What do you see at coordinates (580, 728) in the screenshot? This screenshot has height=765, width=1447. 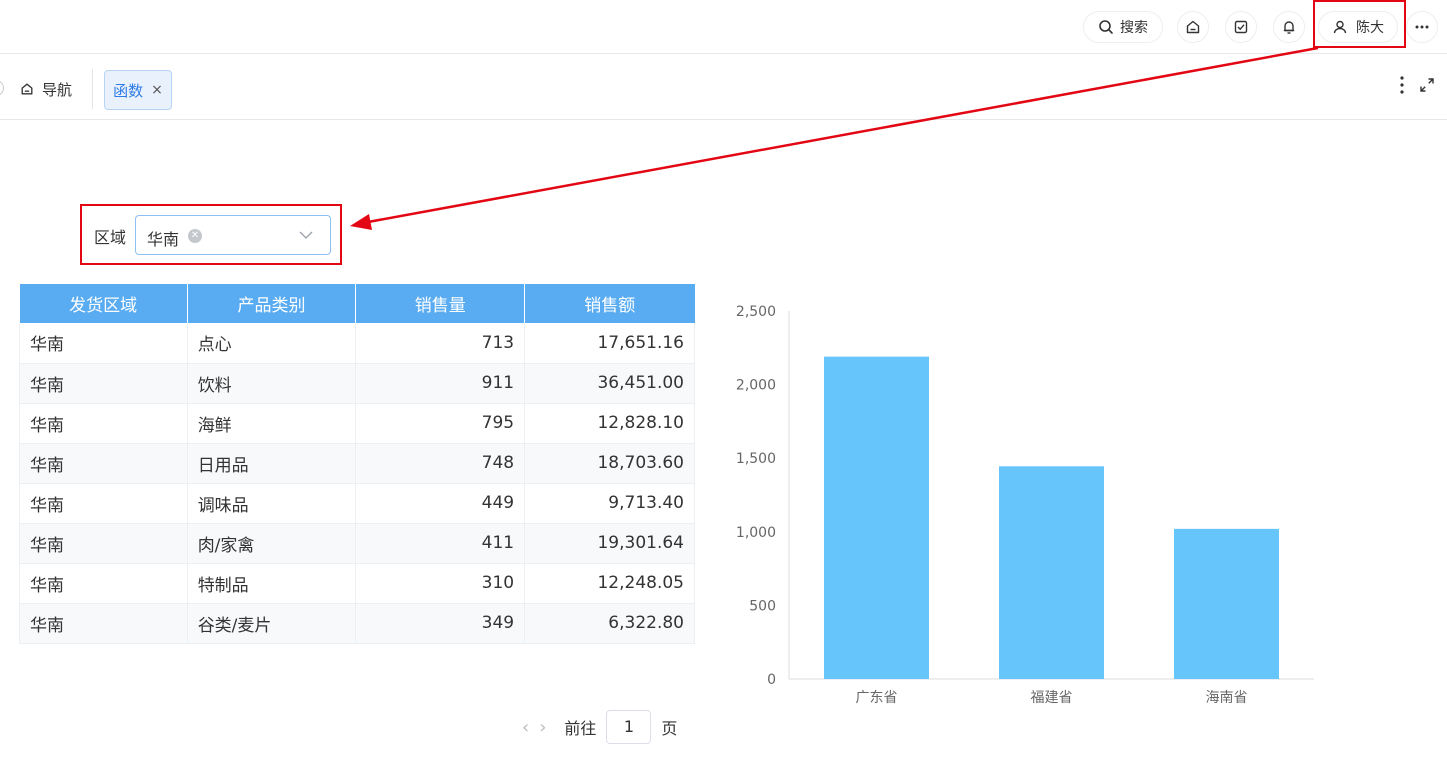 I see `pager-prefix: 前往` at bounding box center [580, 728].